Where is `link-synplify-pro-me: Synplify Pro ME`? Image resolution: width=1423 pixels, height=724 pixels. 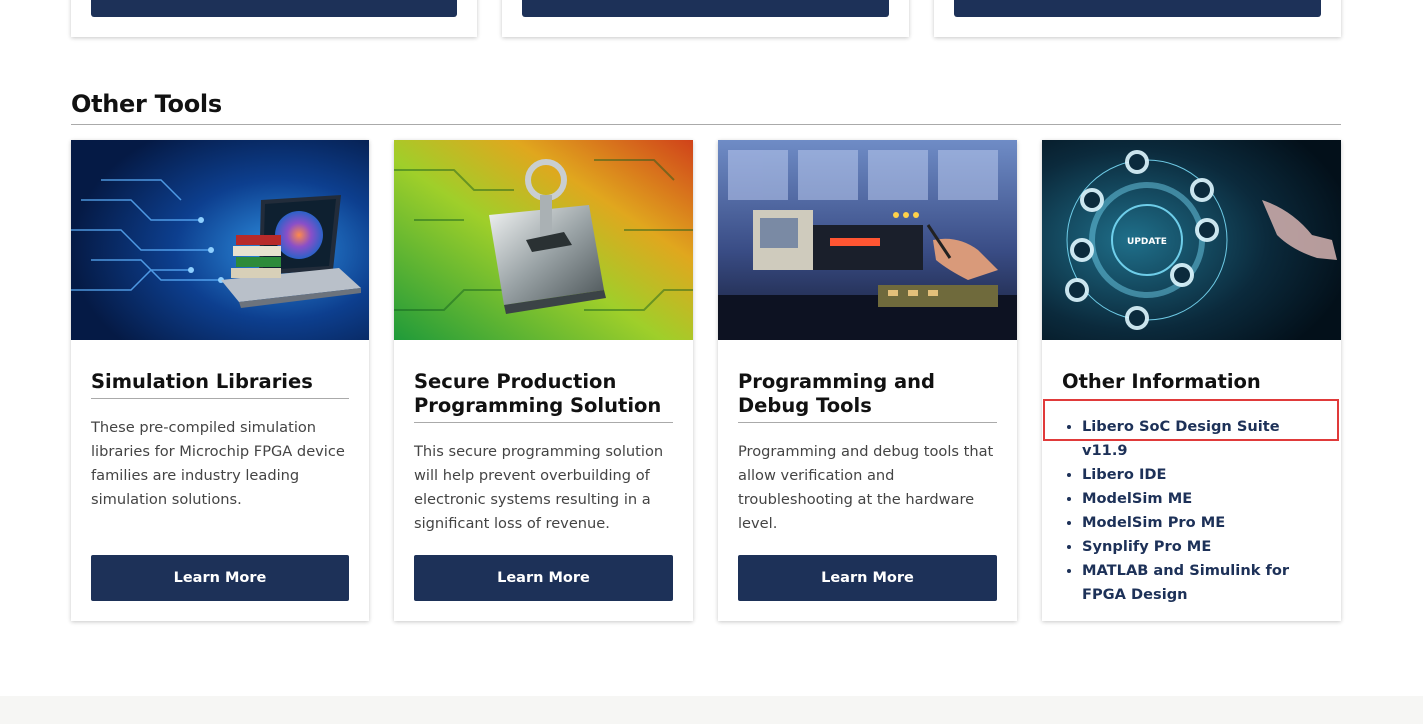
link-synplify-pro-me: Synplify Pro ME is located at coordinates (1146, 546).